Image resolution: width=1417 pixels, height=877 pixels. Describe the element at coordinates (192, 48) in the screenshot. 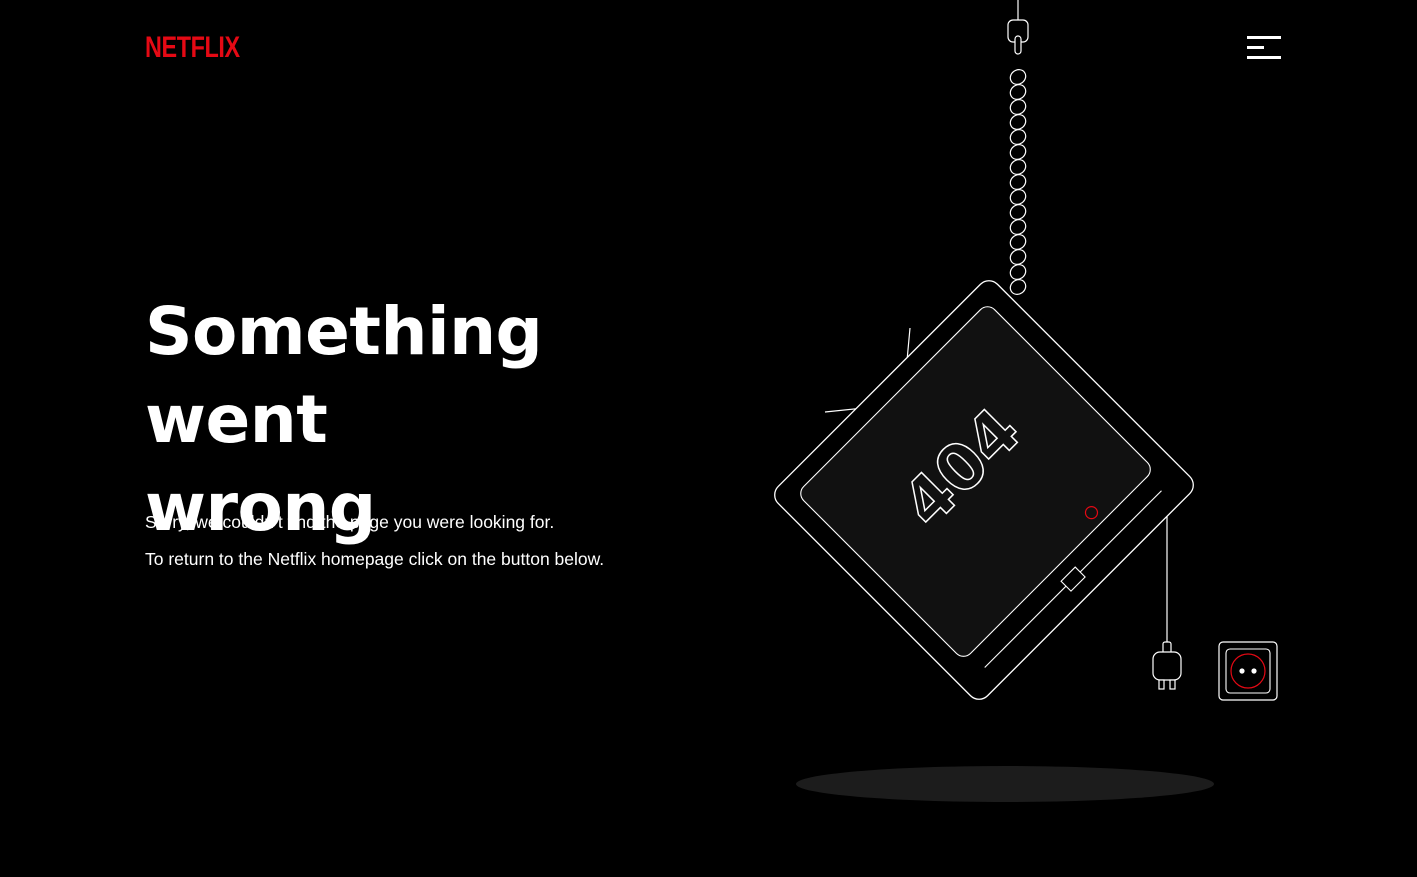

I see `netflix-logo: NETFLIX` at that location.